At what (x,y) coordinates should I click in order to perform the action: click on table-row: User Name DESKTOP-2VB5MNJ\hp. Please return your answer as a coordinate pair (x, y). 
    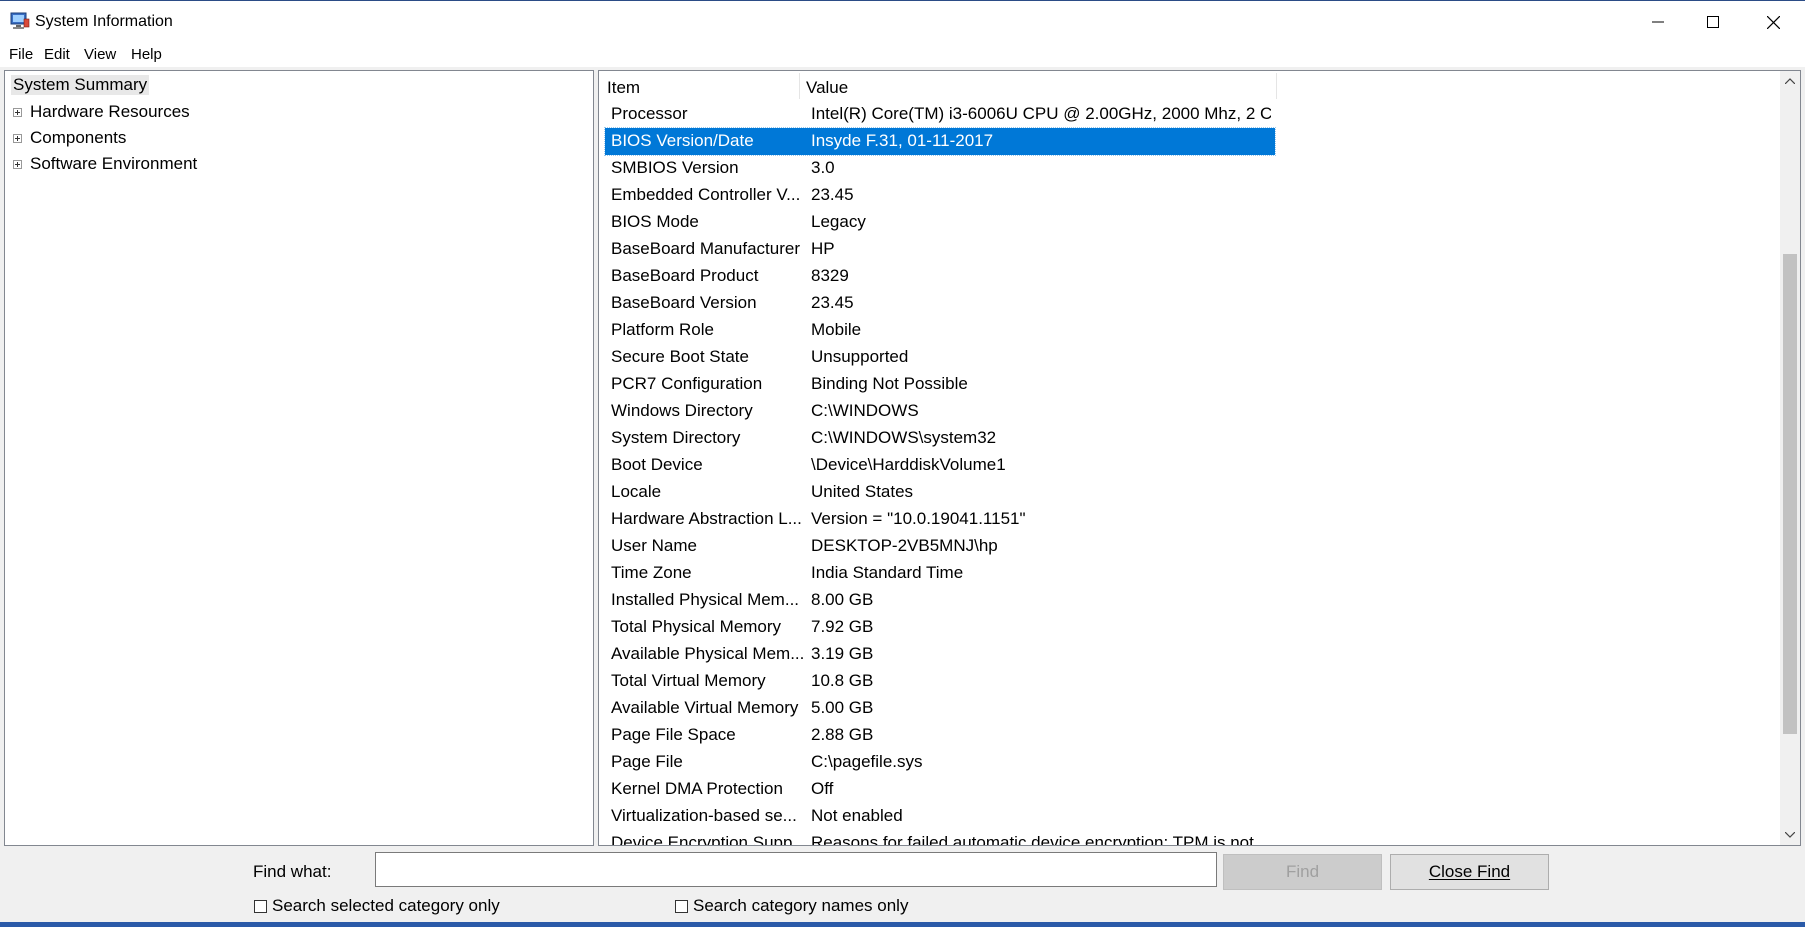
    Looking at the image, I should click on (940, 546).